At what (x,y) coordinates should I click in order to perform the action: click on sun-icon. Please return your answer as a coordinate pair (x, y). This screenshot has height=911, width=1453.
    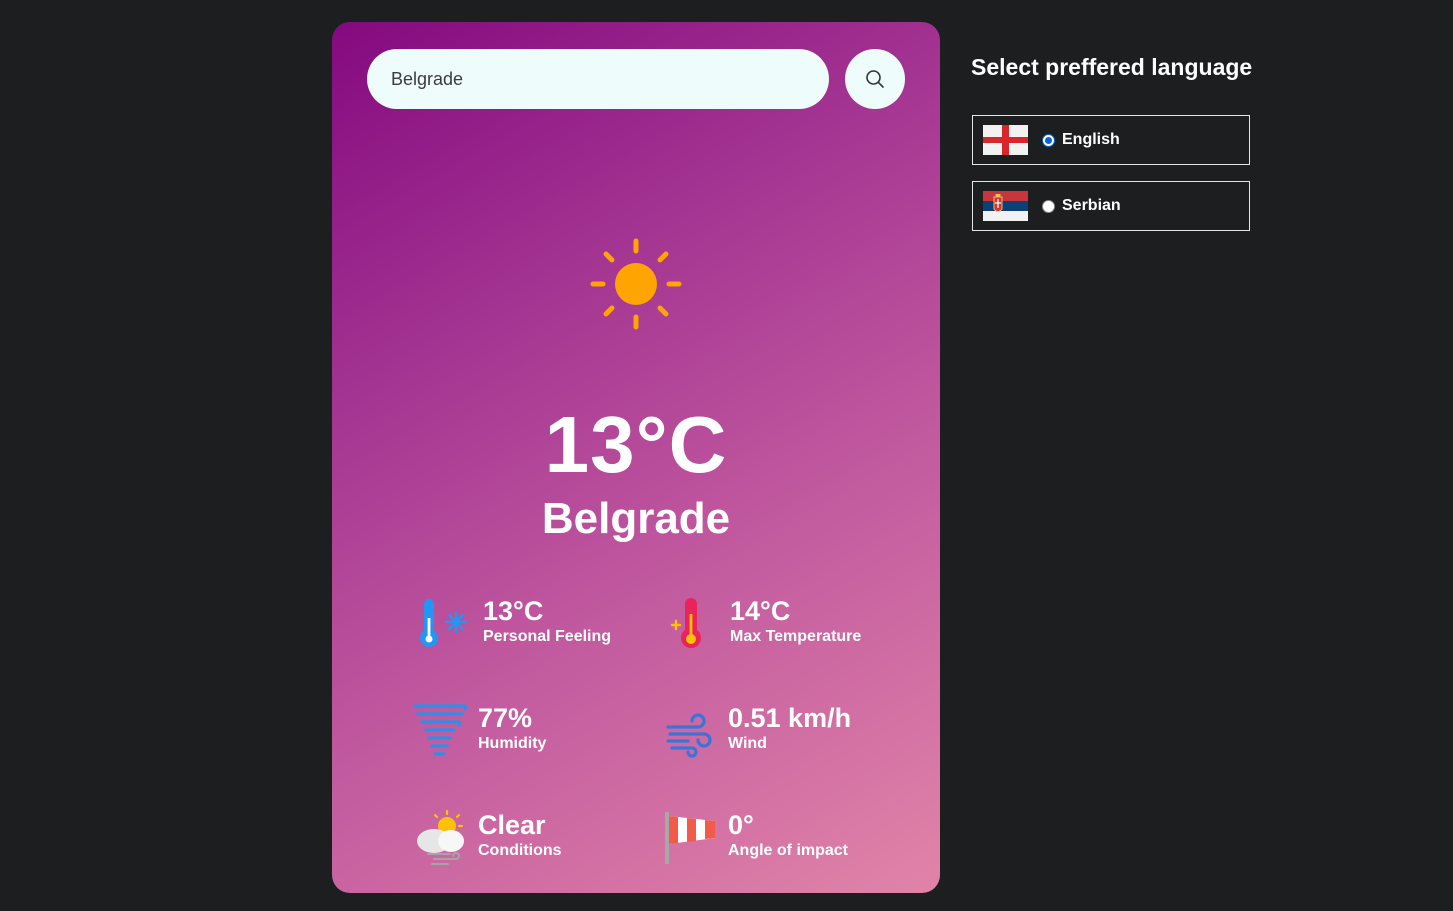
    Looking at the image, I should click on (636, 284).